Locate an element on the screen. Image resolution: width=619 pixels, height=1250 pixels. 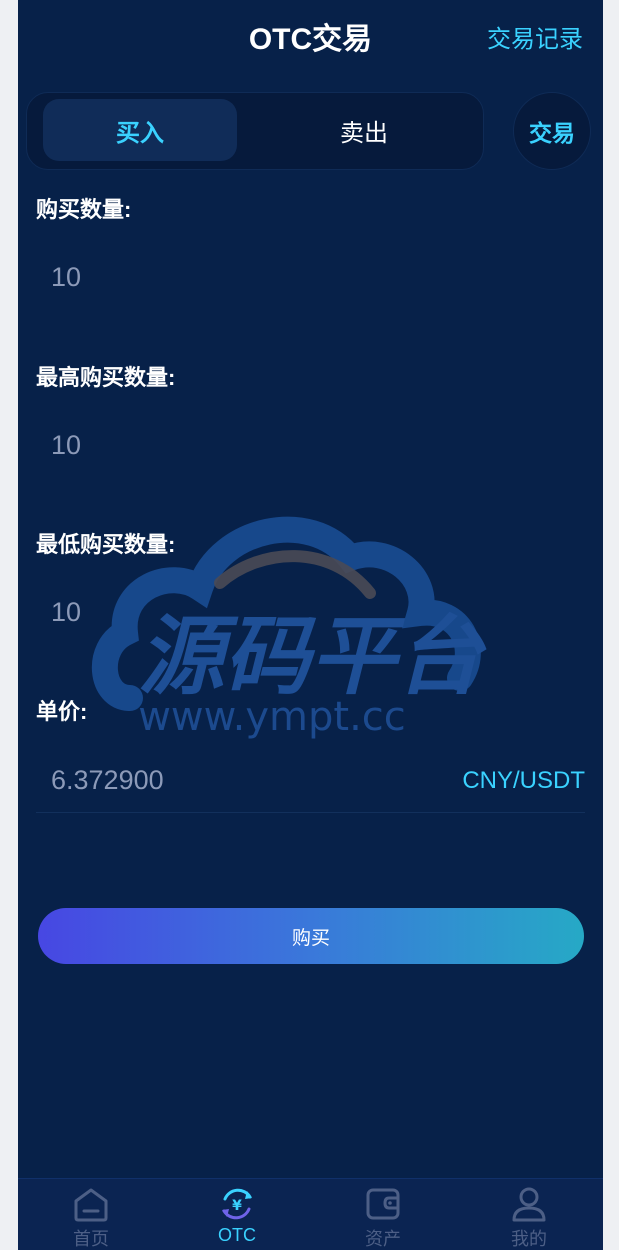
min-quantity-label: 最低购买数量: is located at coordinates (106, 544).